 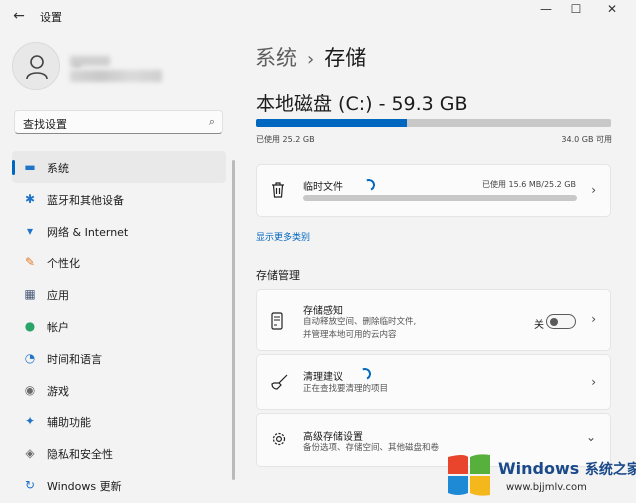 I want to click on watermark-brand-cn: 系统之家, so click(x=610, y=470).